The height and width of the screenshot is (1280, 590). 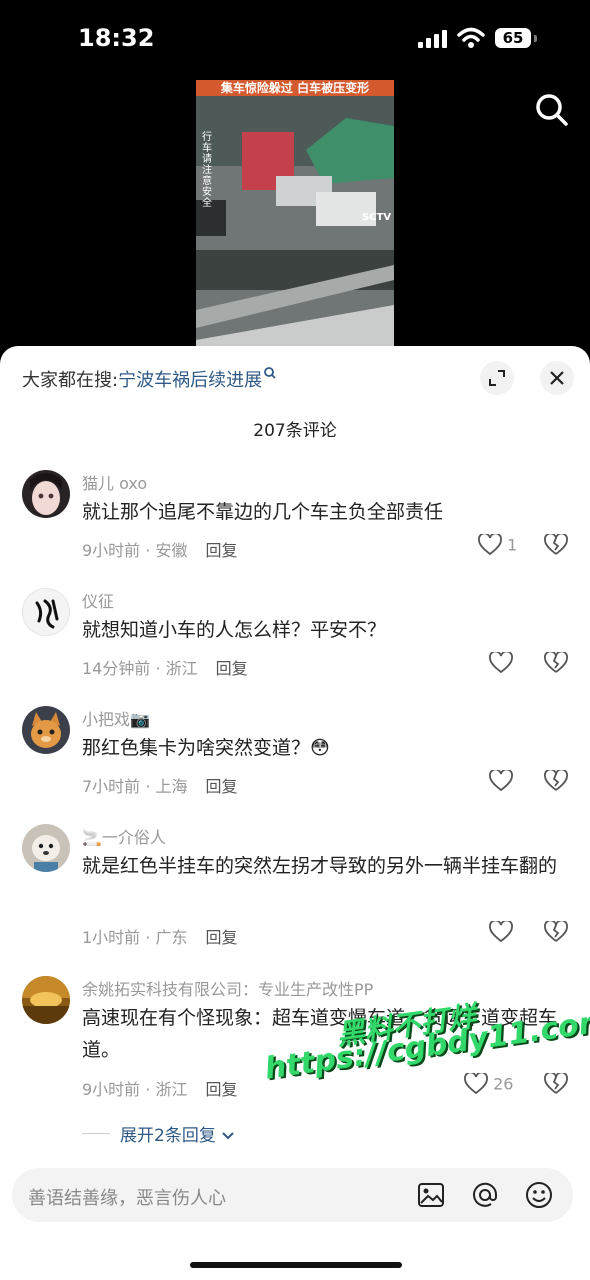 I want to click on image-icon, so click(x=431, y=1195).